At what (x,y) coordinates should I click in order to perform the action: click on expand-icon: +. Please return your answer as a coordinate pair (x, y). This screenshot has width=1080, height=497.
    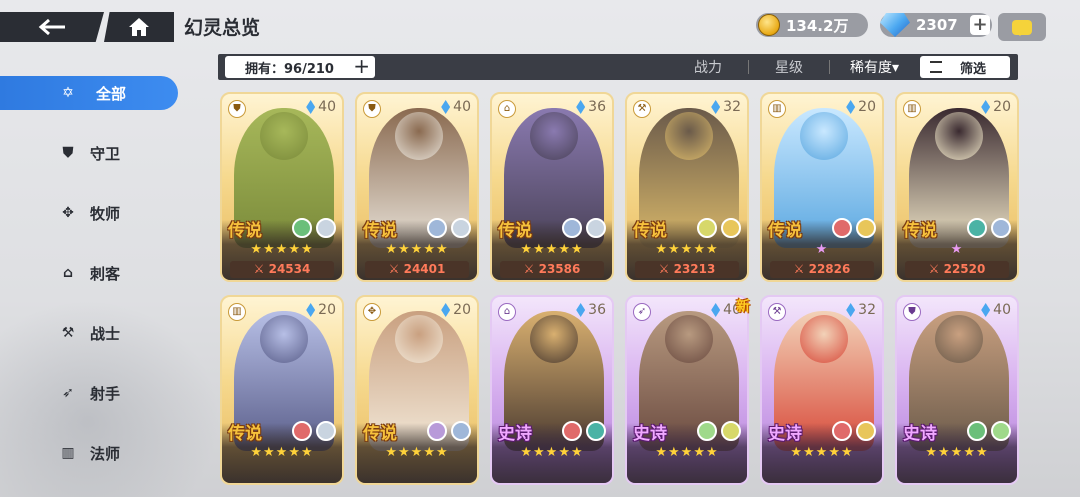
    Looking at the image, I should click on (361, 66).